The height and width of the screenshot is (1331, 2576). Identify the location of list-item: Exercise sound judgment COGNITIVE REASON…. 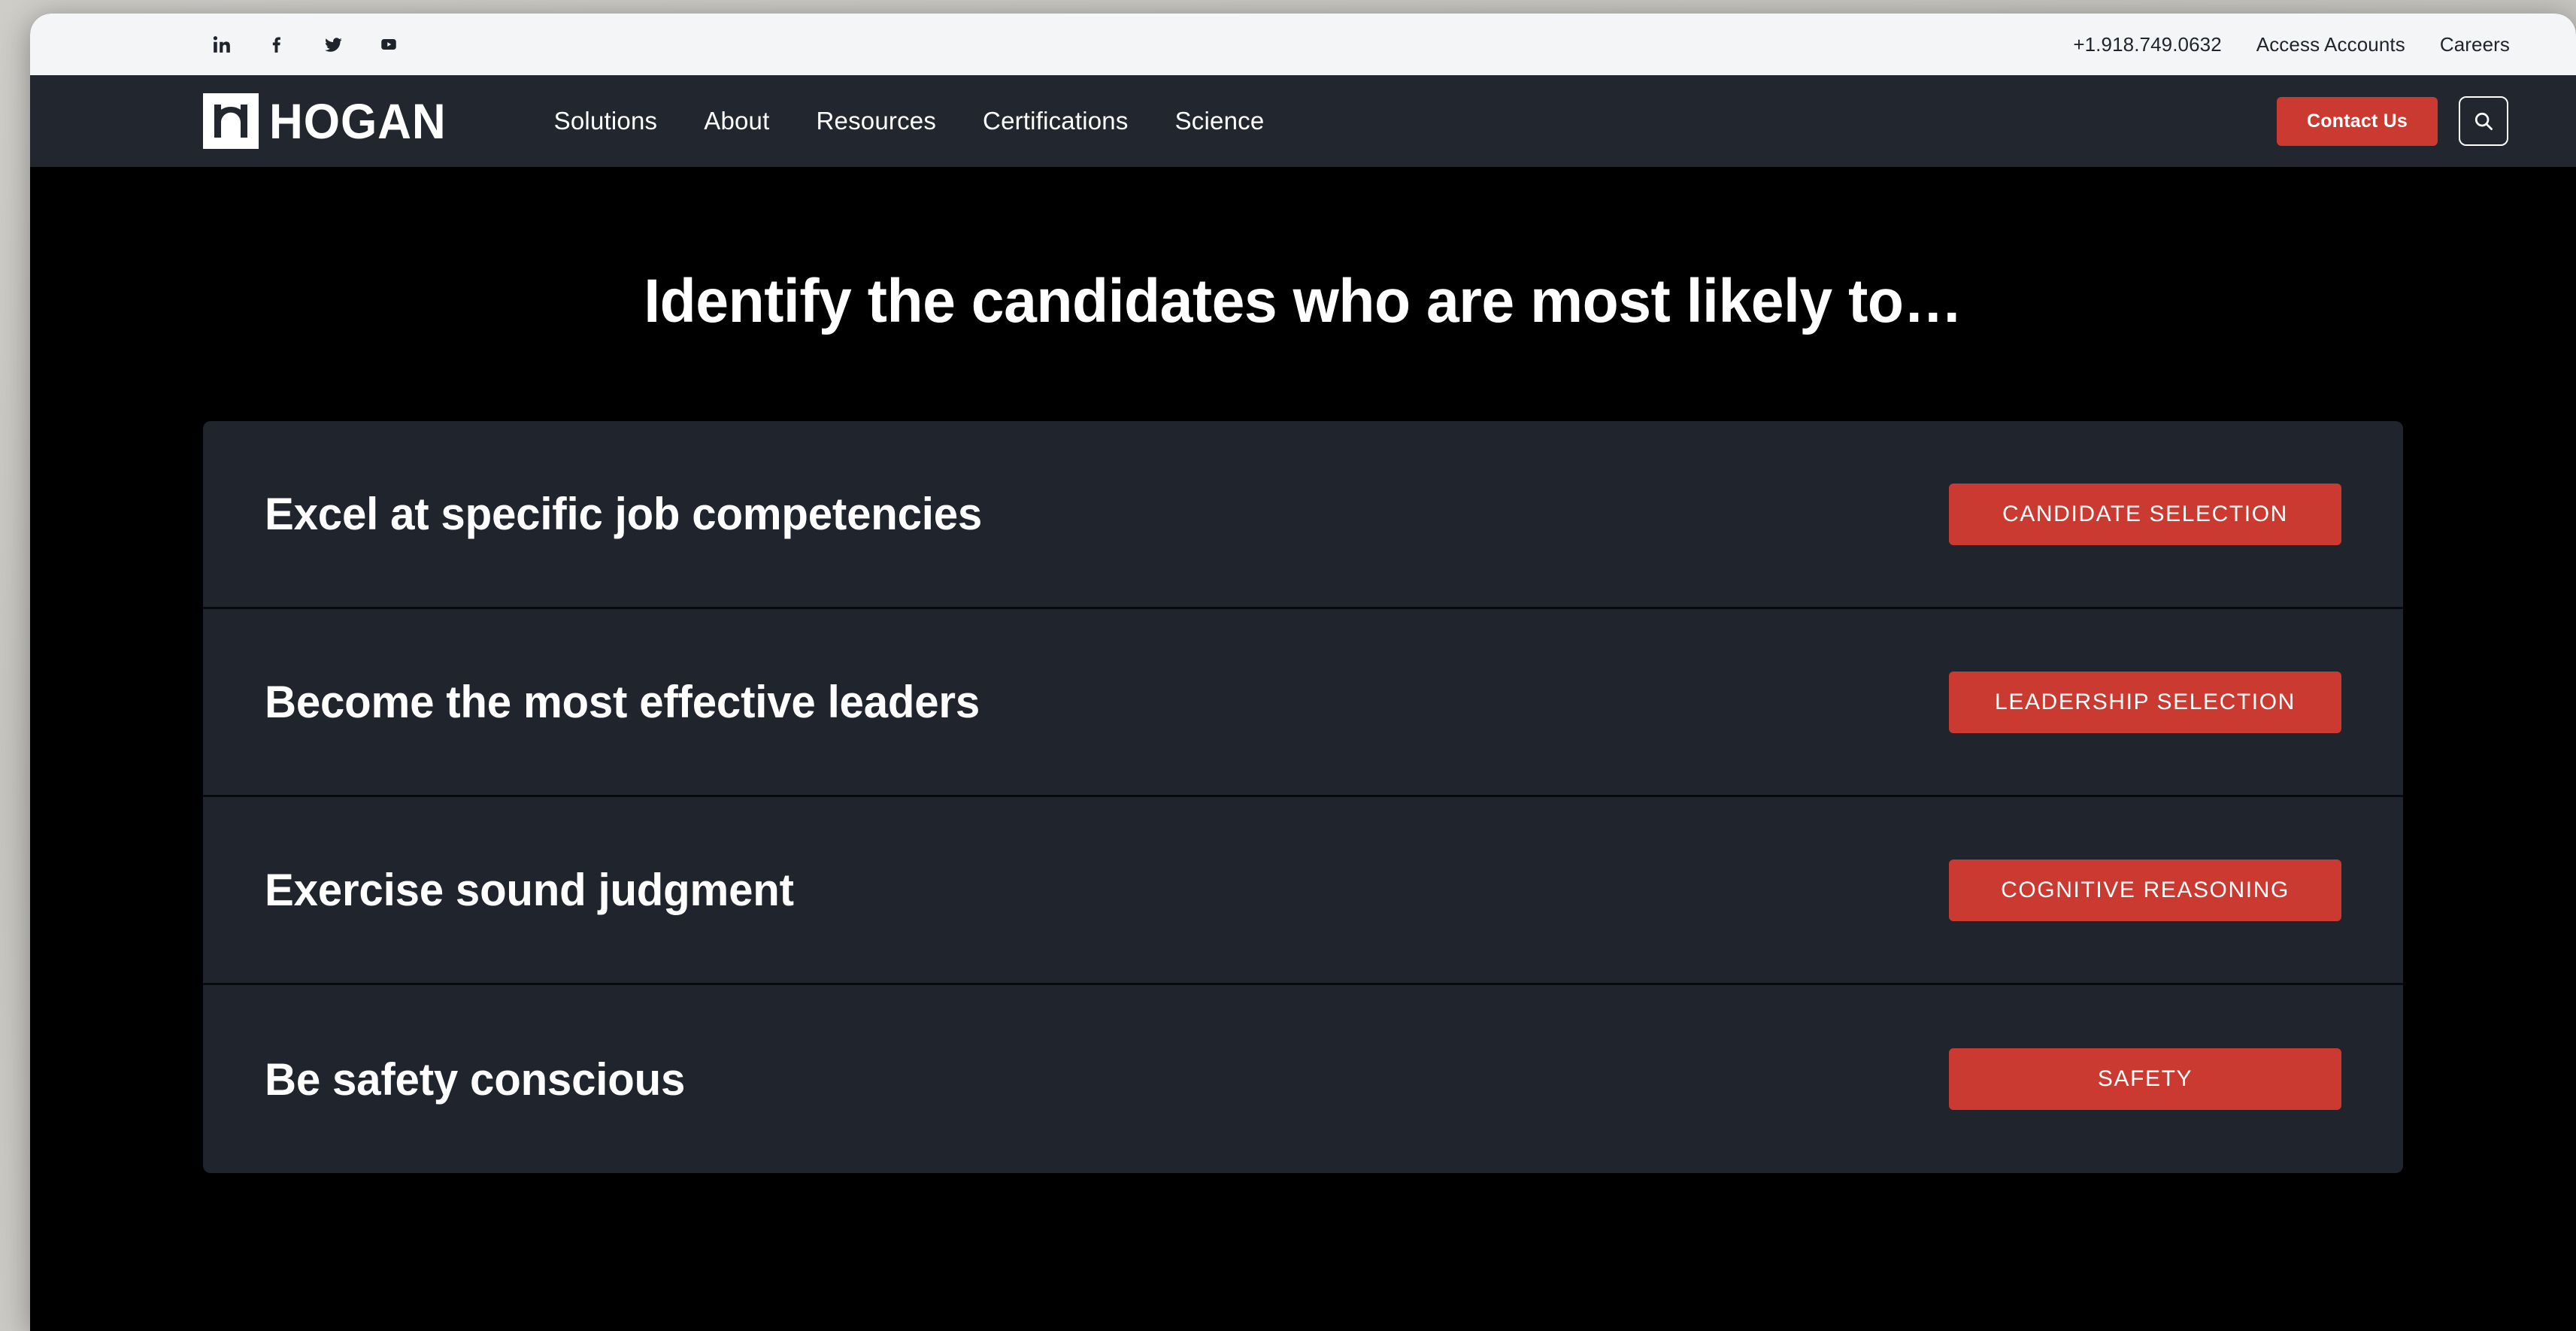
(1303, 891).